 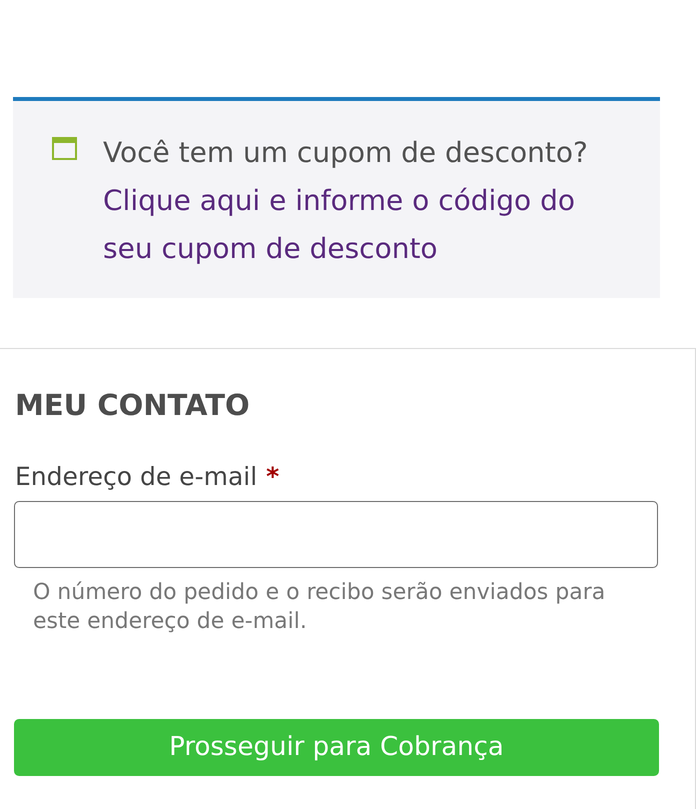 What do you see at coordinates (346, 153) in the screenshot?
I see `coupon-question: Você tem um cupom de desconto?` at bounding box center [346, 153].